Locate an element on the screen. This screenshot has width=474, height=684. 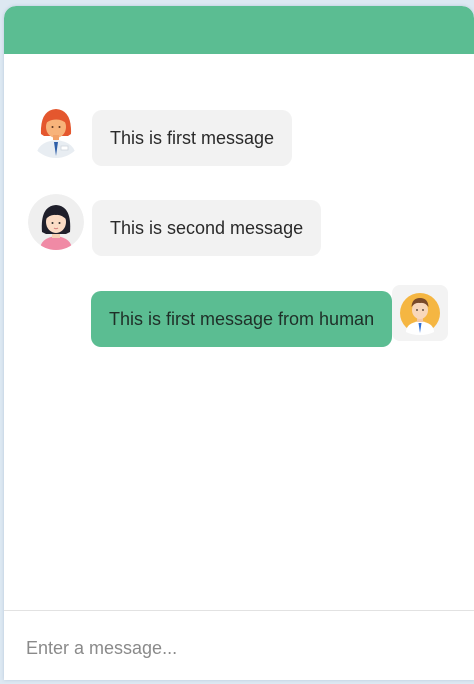
message-input is located at coordinates (236, 648).